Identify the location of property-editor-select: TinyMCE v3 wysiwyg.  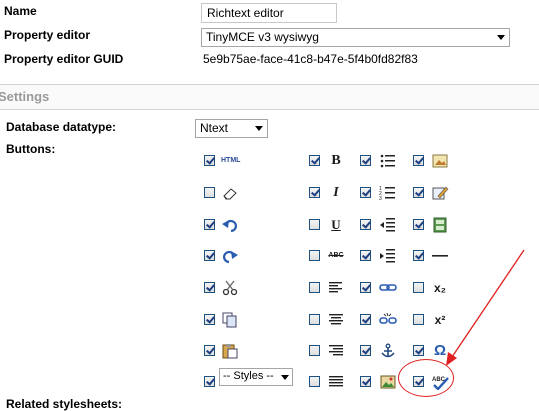
(355, 37).